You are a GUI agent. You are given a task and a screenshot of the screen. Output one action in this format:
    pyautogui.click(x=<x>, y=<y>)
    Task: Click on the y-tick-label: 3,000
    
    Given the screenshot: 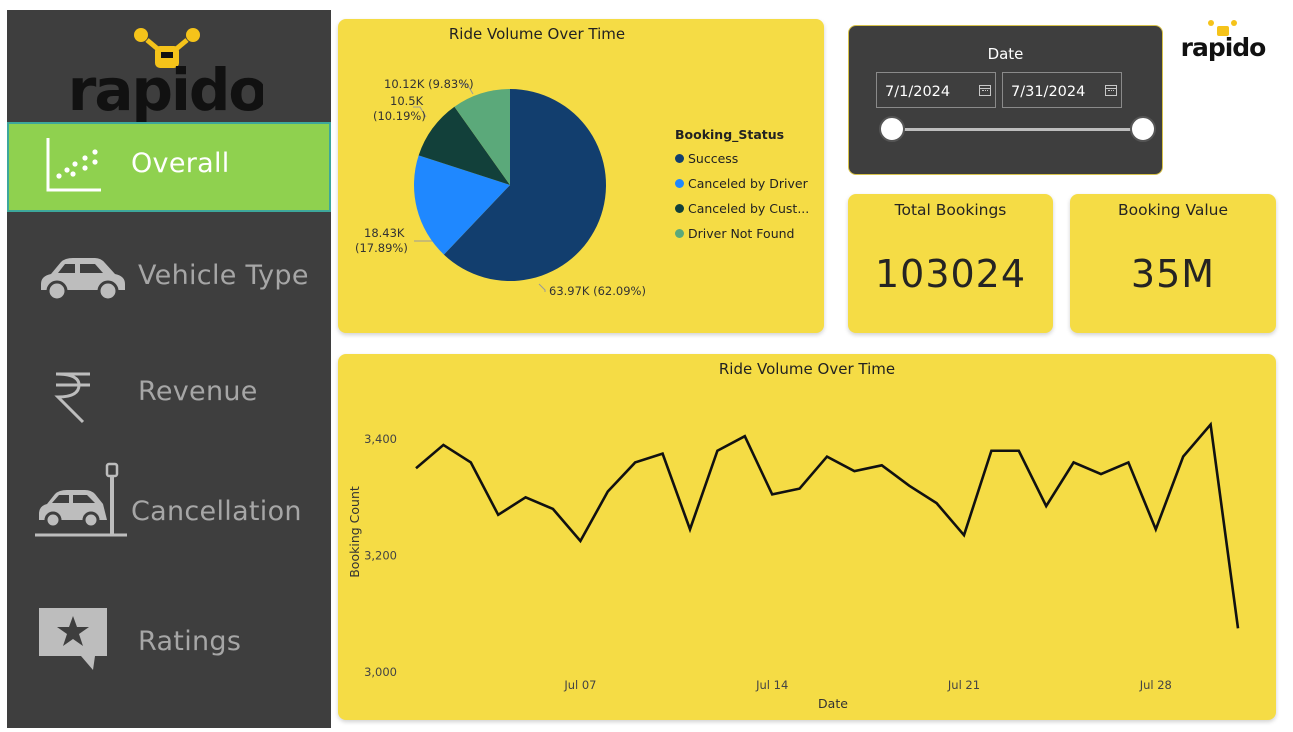 What is the action you would take?
    pyautogui.click(x=380, y=672)
    